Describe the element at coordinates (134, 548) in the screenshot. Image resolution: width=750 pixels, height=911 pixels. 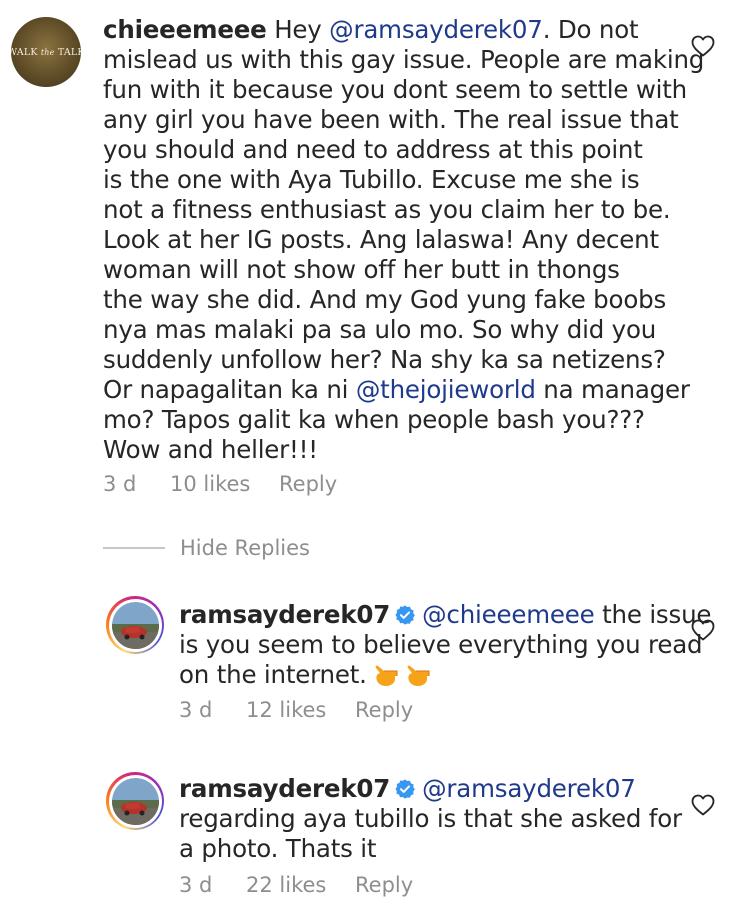
I see `divider` at that location.